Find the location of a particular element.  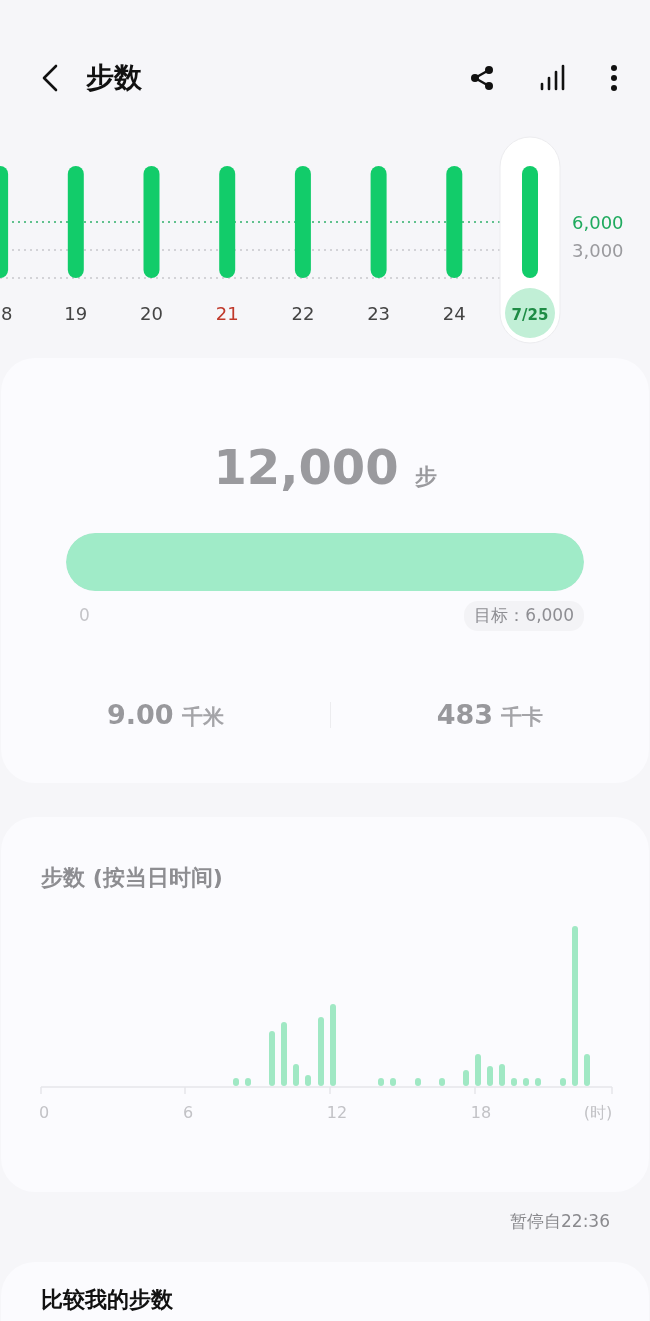

card-title: 步数 (按当日时间) is located at coordinates (132, 878).